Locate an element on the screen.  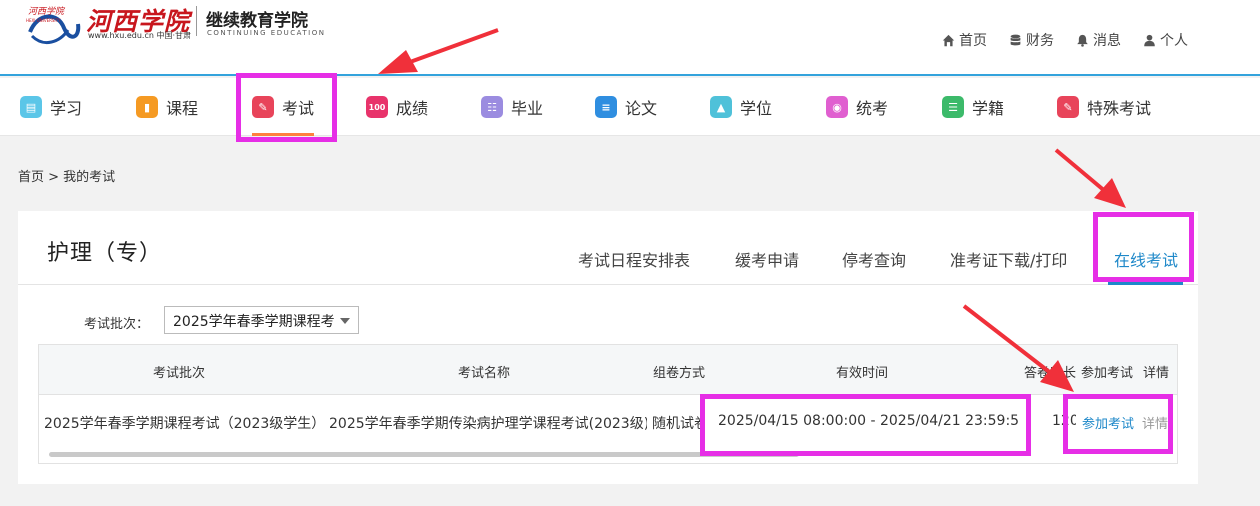
svg-text: HEXI UNIVERSITY is located at coordinates (43, 20).